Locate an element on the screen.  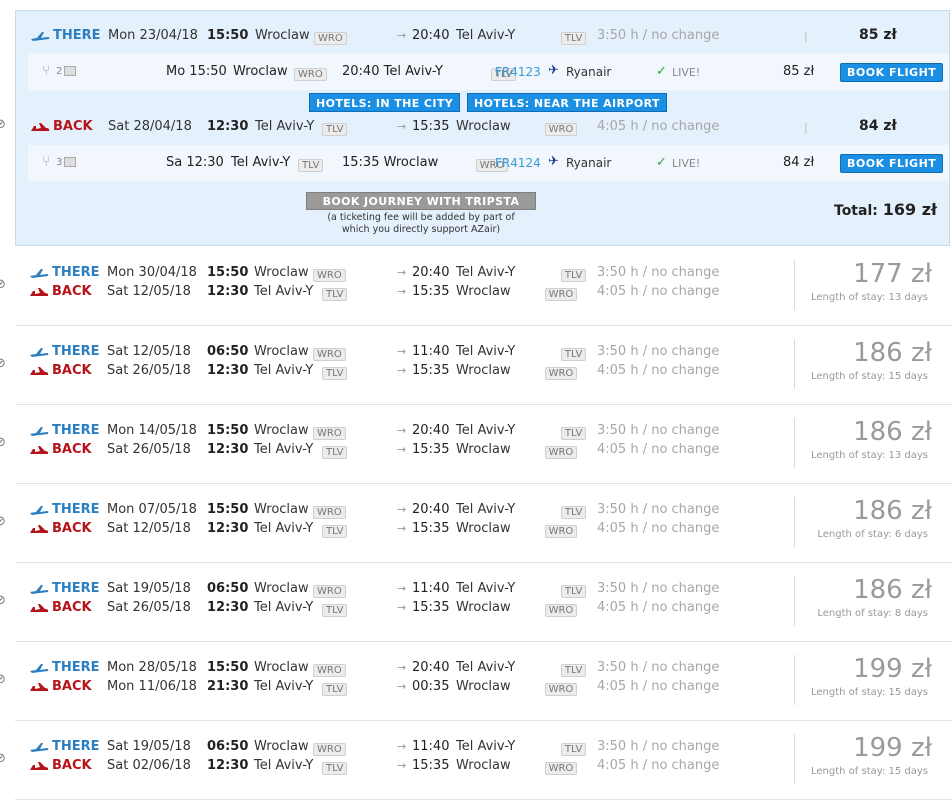
live-label: LIVE! is located at coordinates (686, 163).